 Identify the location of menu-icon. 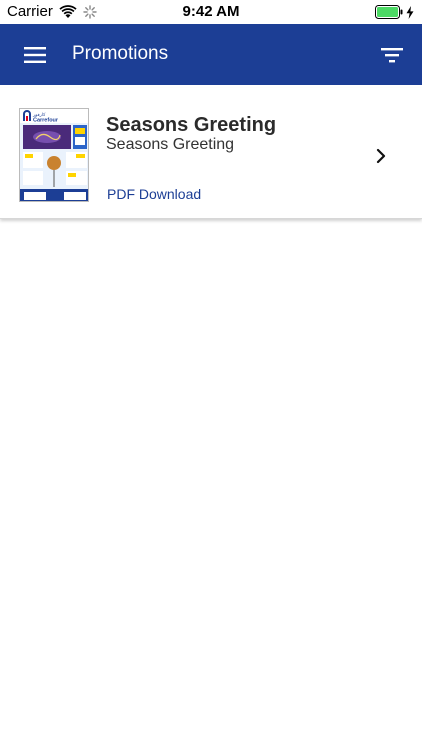
(35, 55).